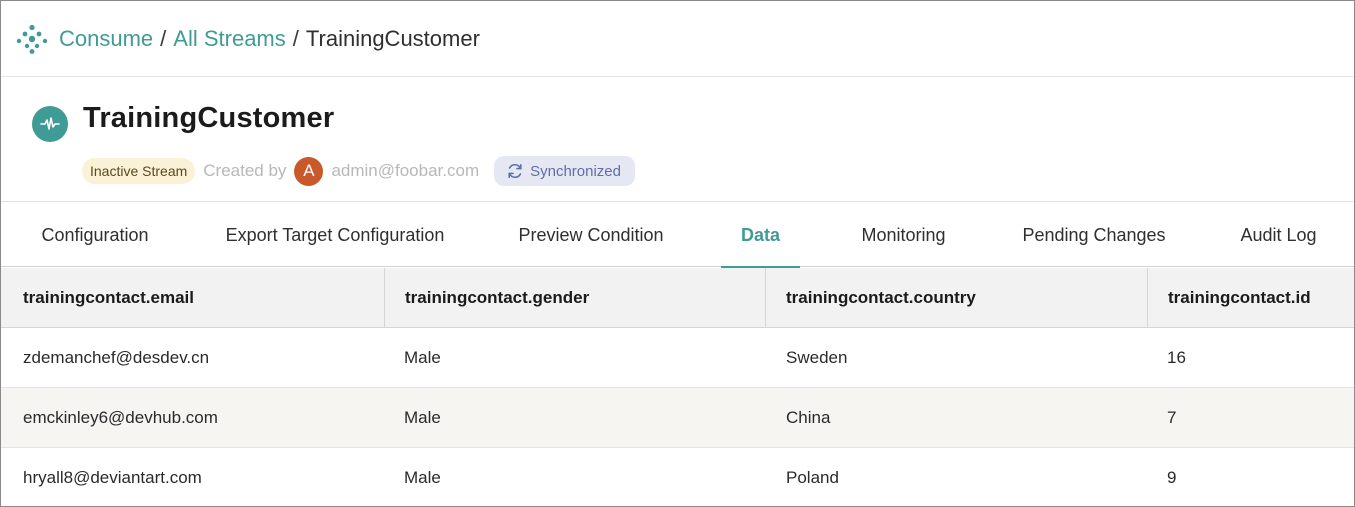 The image size is (1355, 507). I want to click on table-row: emckinley6@devhub.com Male China 7, so click(677, 418).